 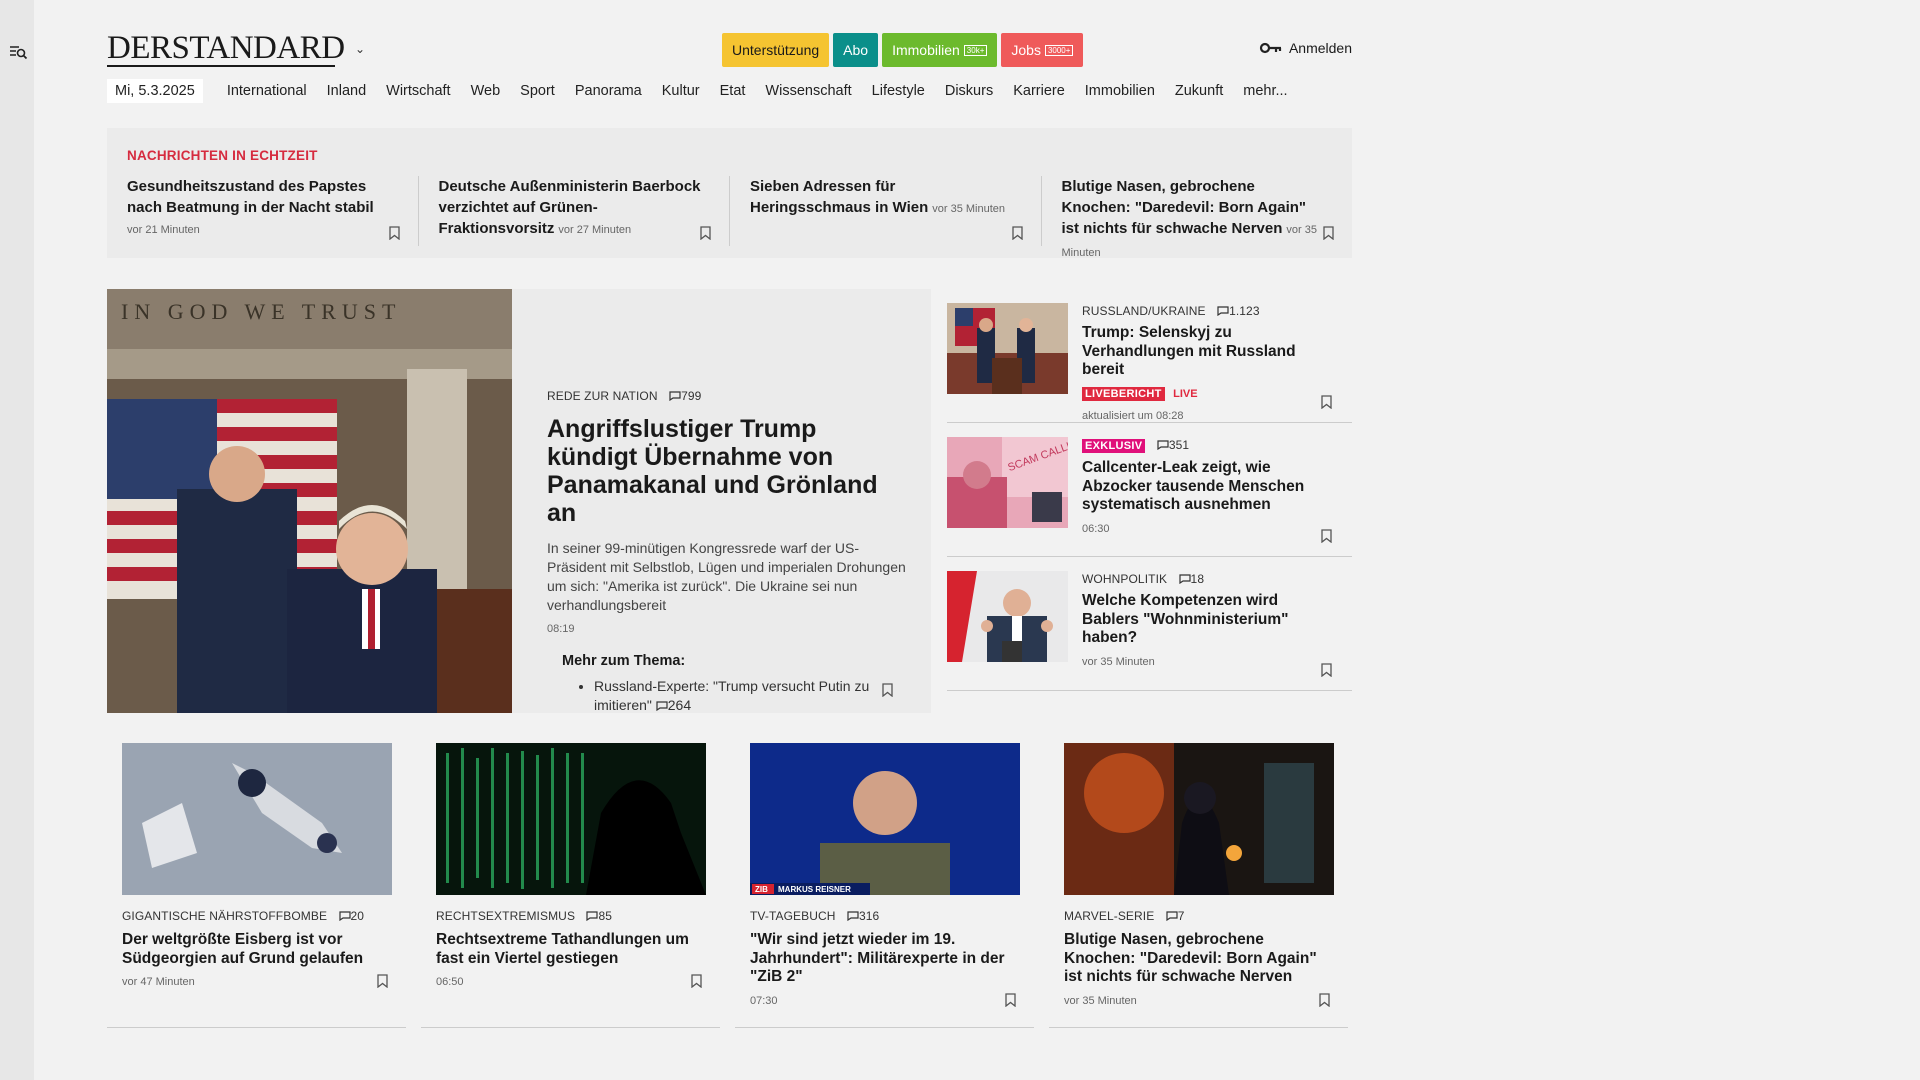 What do you see at coordinates (863, 916) in the screenshot?
I see `comments-count: 316` at bounding box center [863, 916].